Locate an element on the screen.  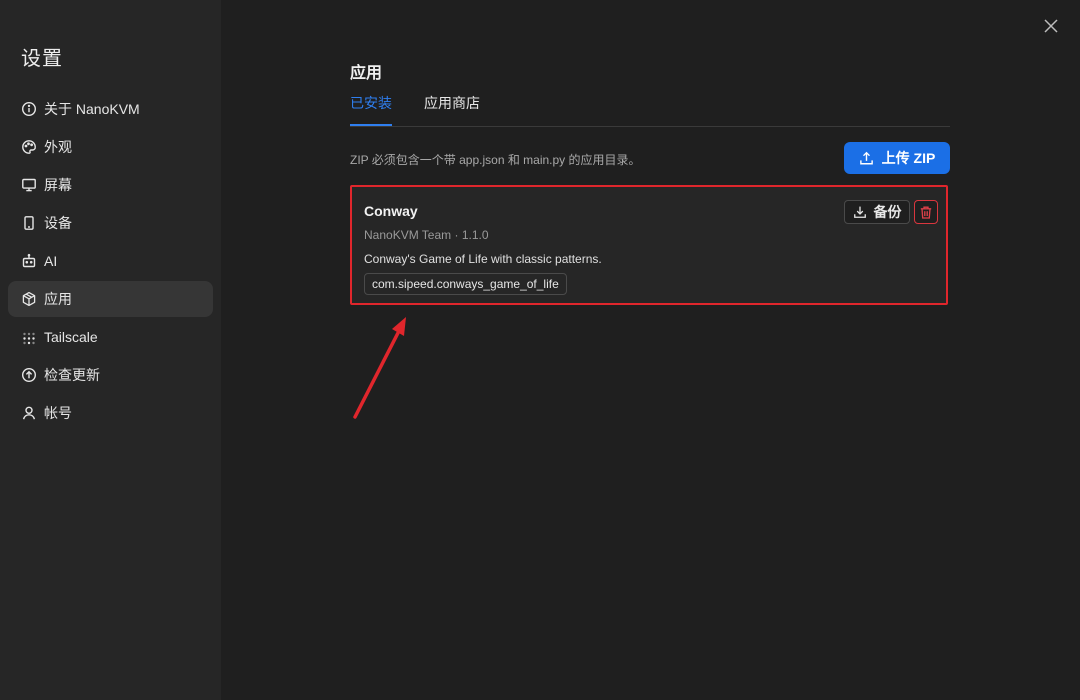
sidebar-item-about: 关于 NanoKVM is located at coordinates (110, 109).